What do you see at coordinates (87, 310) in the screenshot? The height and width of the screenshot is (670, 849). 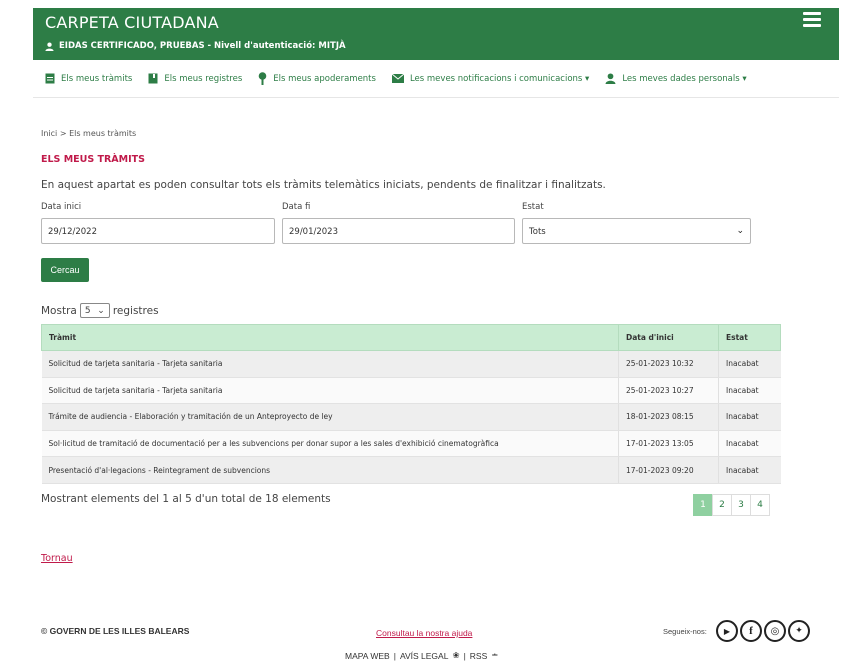 I see `page-size-value: 5` at bounding box center [87, 310].